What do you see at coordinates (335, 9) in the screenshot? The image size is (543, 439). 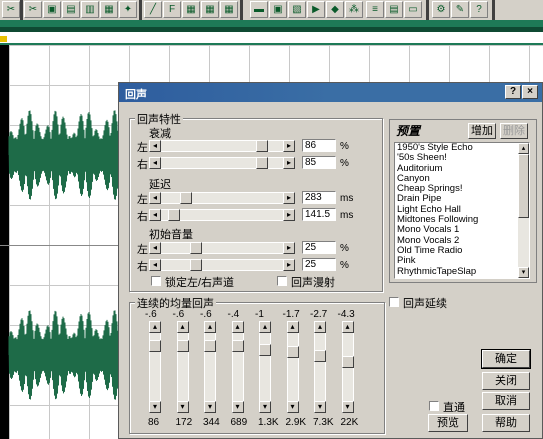 I see `cue-icon: ◆` at bounding box center [335, 9].